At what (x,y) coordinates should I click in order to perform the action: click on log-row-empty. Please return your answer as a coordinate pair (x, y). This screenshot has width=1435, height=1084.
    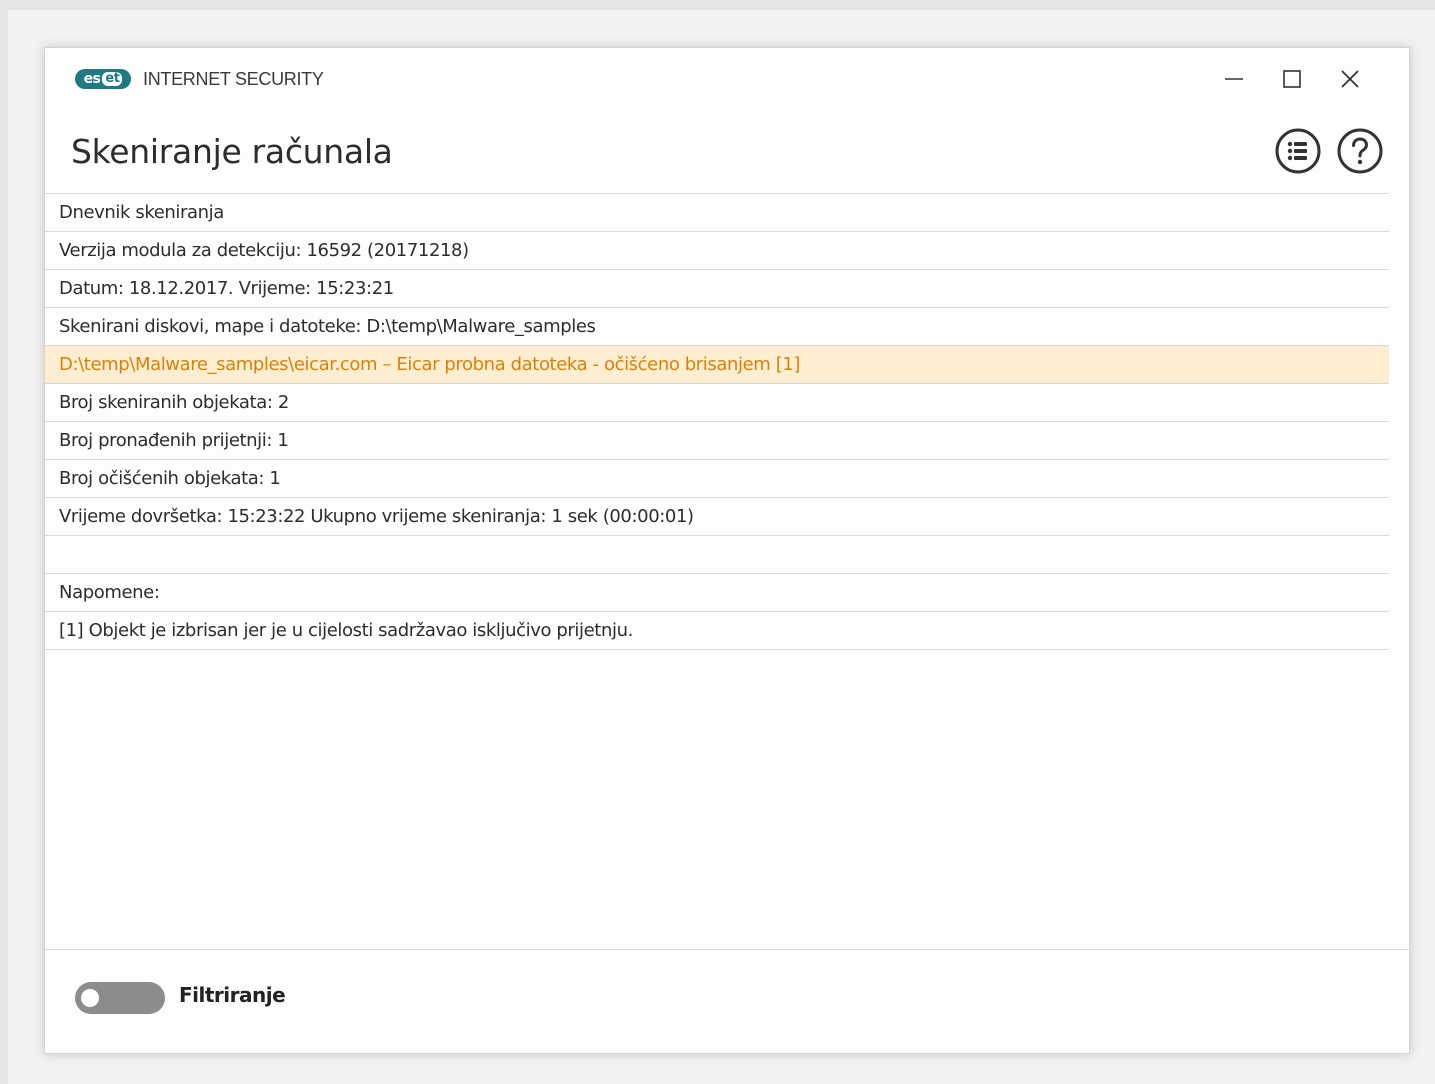
    Looking at the image, I should click on (717, 555).